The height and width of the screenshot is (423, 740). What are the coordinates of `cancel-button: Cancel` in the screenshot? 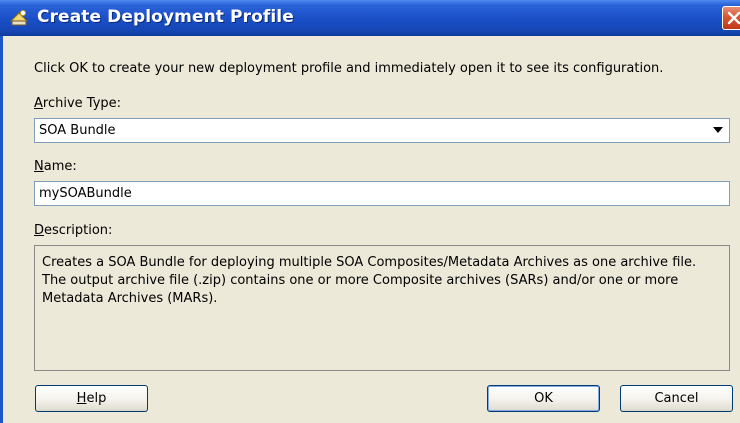 It's located at (676, 398).